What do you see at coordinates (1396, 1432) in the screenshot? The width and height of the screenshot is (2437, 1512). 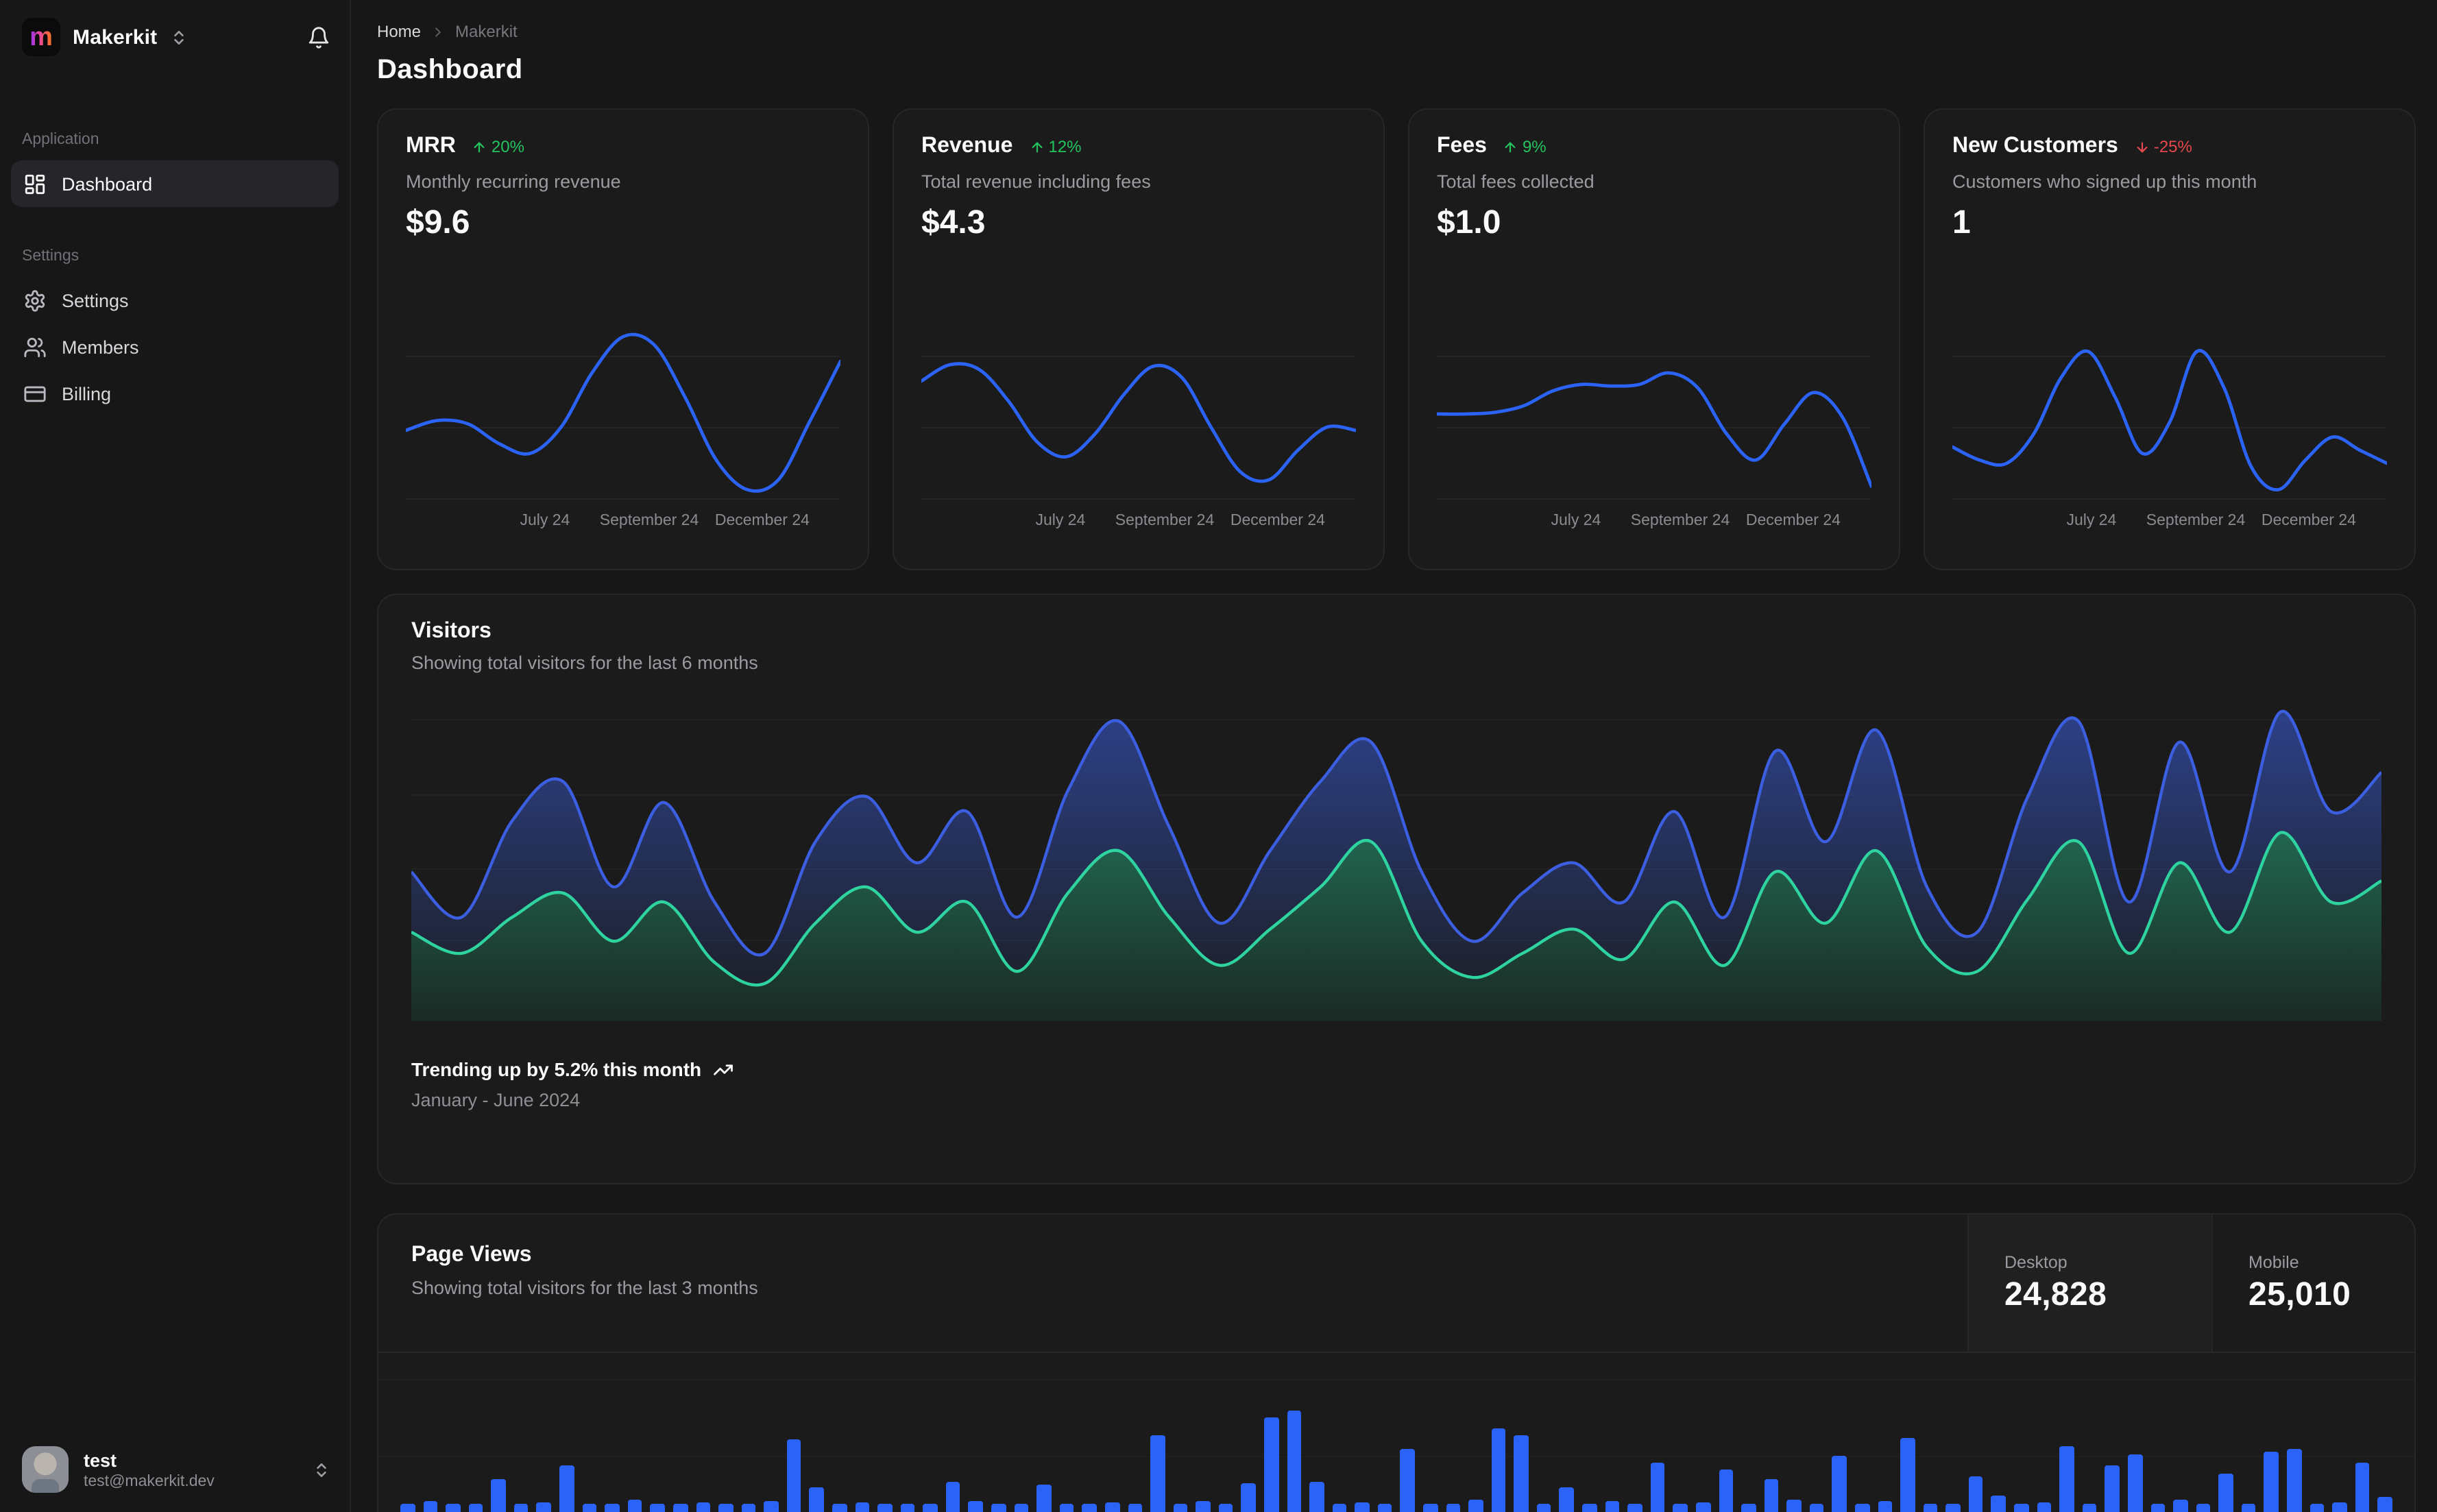 I see `page-views-bar-chart` at bounding box center [1396, 1432].